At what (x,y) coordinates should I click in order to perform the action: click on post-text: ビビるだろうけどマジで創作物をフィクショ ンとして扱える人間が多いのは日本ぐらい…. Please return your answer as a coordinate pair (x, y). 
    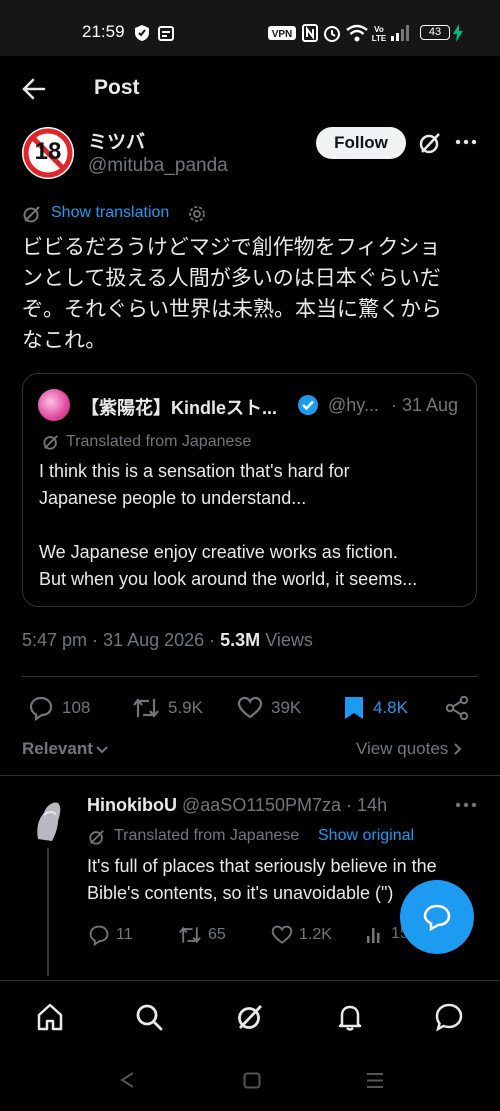
    Looking at the image, I should click on (252, 294).